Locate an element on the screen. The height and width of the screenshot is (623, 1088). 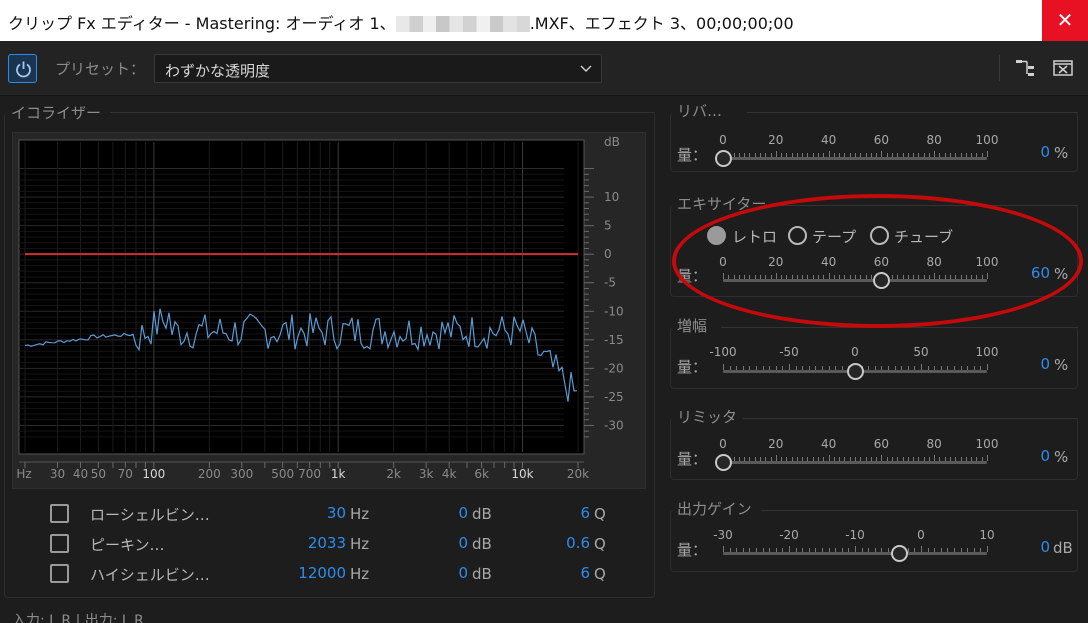
eq-db-tick-label: -25 is located at coordinates (614, 397).